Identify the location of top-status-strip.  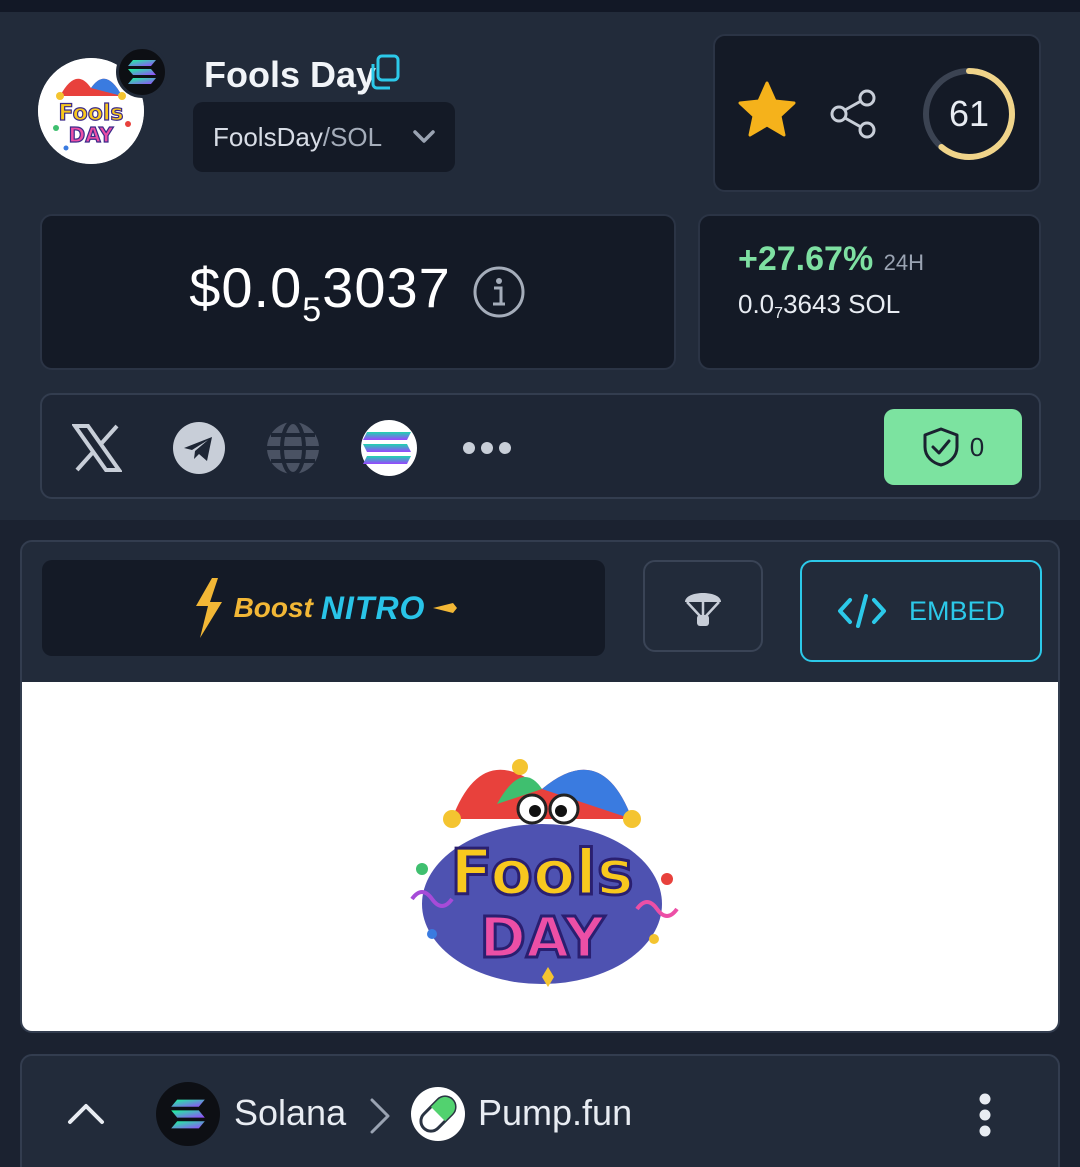
(540, 6).